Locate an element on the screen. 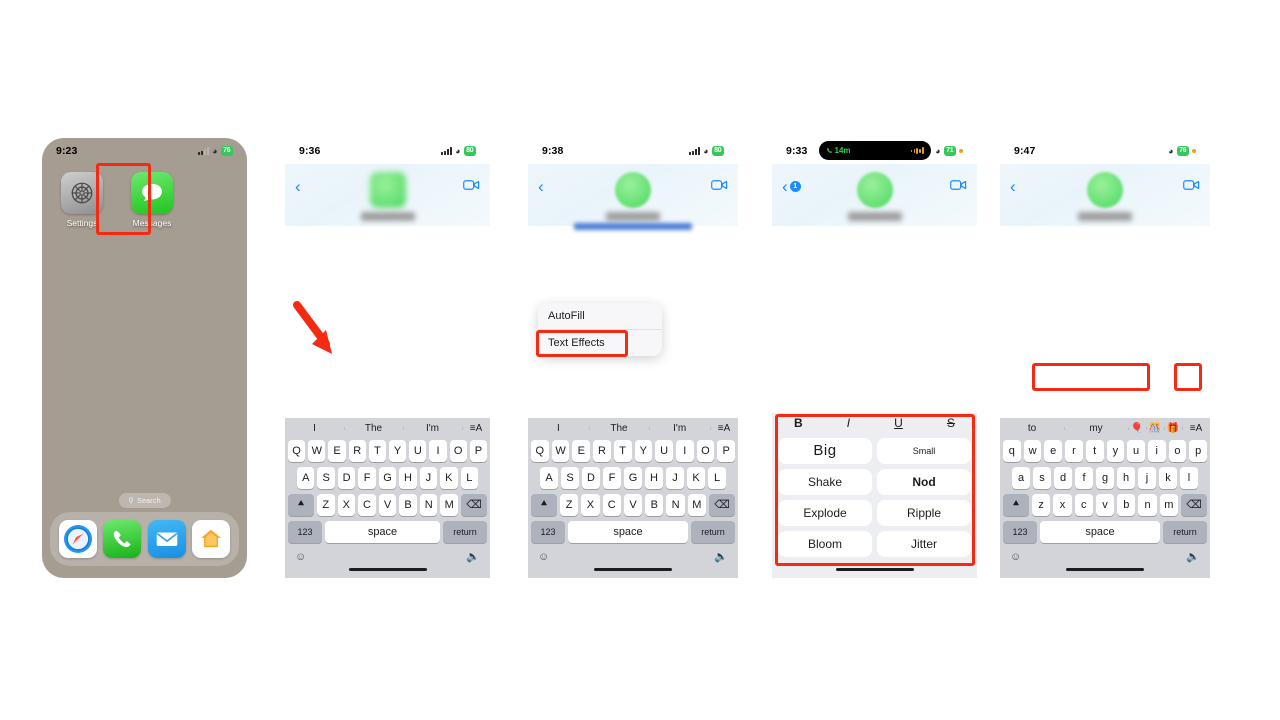 The image size is (1280, 720). key-p: p is located at coordinates (1198, 450).